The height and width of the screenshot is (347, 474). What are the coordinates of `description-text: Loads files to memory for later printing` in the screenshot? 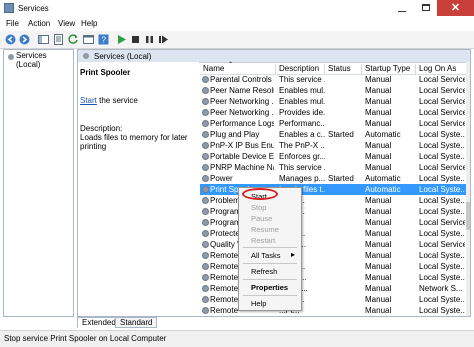 It's located at (134, 142).